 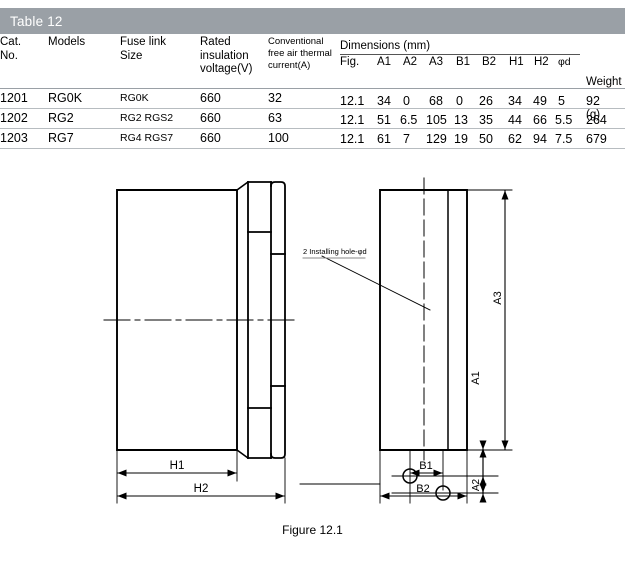 I want to click on table-banner: Table 12, so click(x=312, y=21).